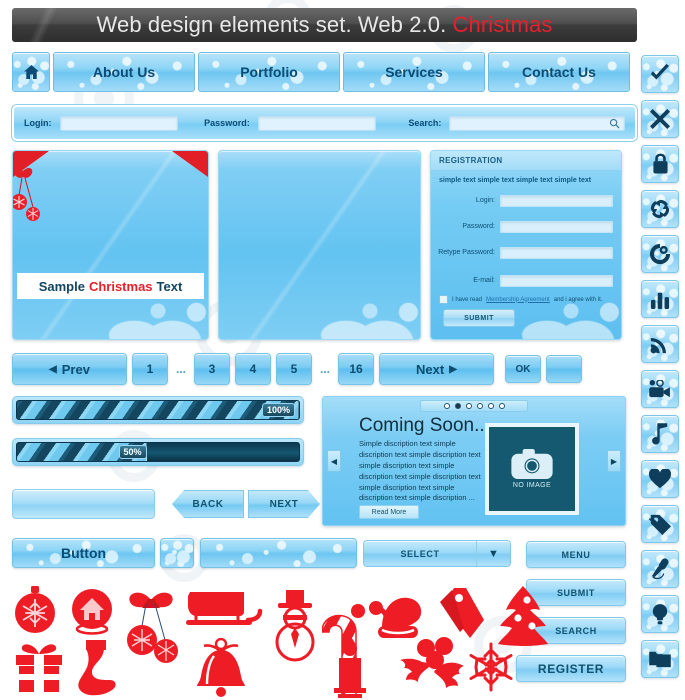  I want to click on rail-button-refresh, so click(660, 209).